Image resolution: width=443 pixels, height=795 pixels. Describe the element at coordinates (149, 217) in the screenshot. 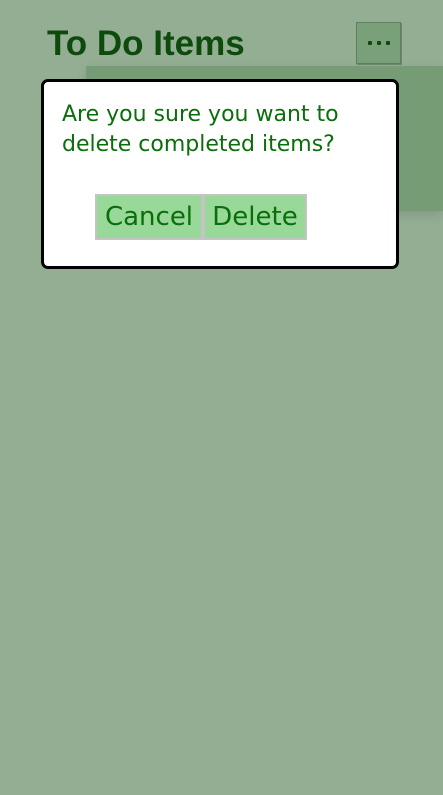

I see `cancel-button: Cancel` at that location.